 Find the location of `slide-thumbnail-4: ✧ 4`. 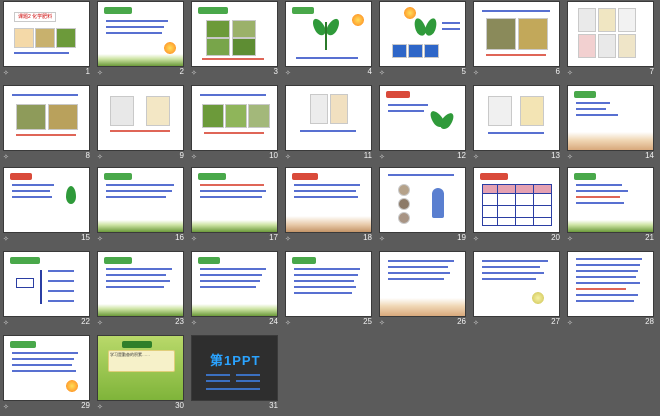

slide-thumbnail-4: ✧ 4 is located at coordinates (329, 41).